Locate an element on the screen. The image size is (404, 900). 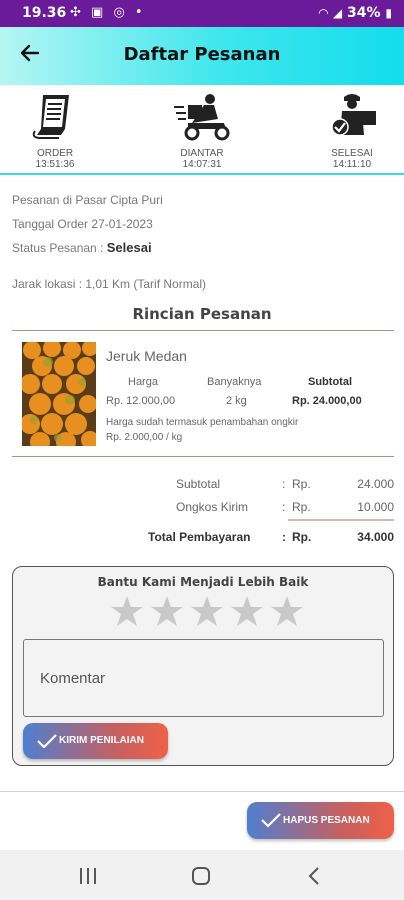
notification-icons: ✣ ▣ ◎ • is located at coordinates (108, 12).